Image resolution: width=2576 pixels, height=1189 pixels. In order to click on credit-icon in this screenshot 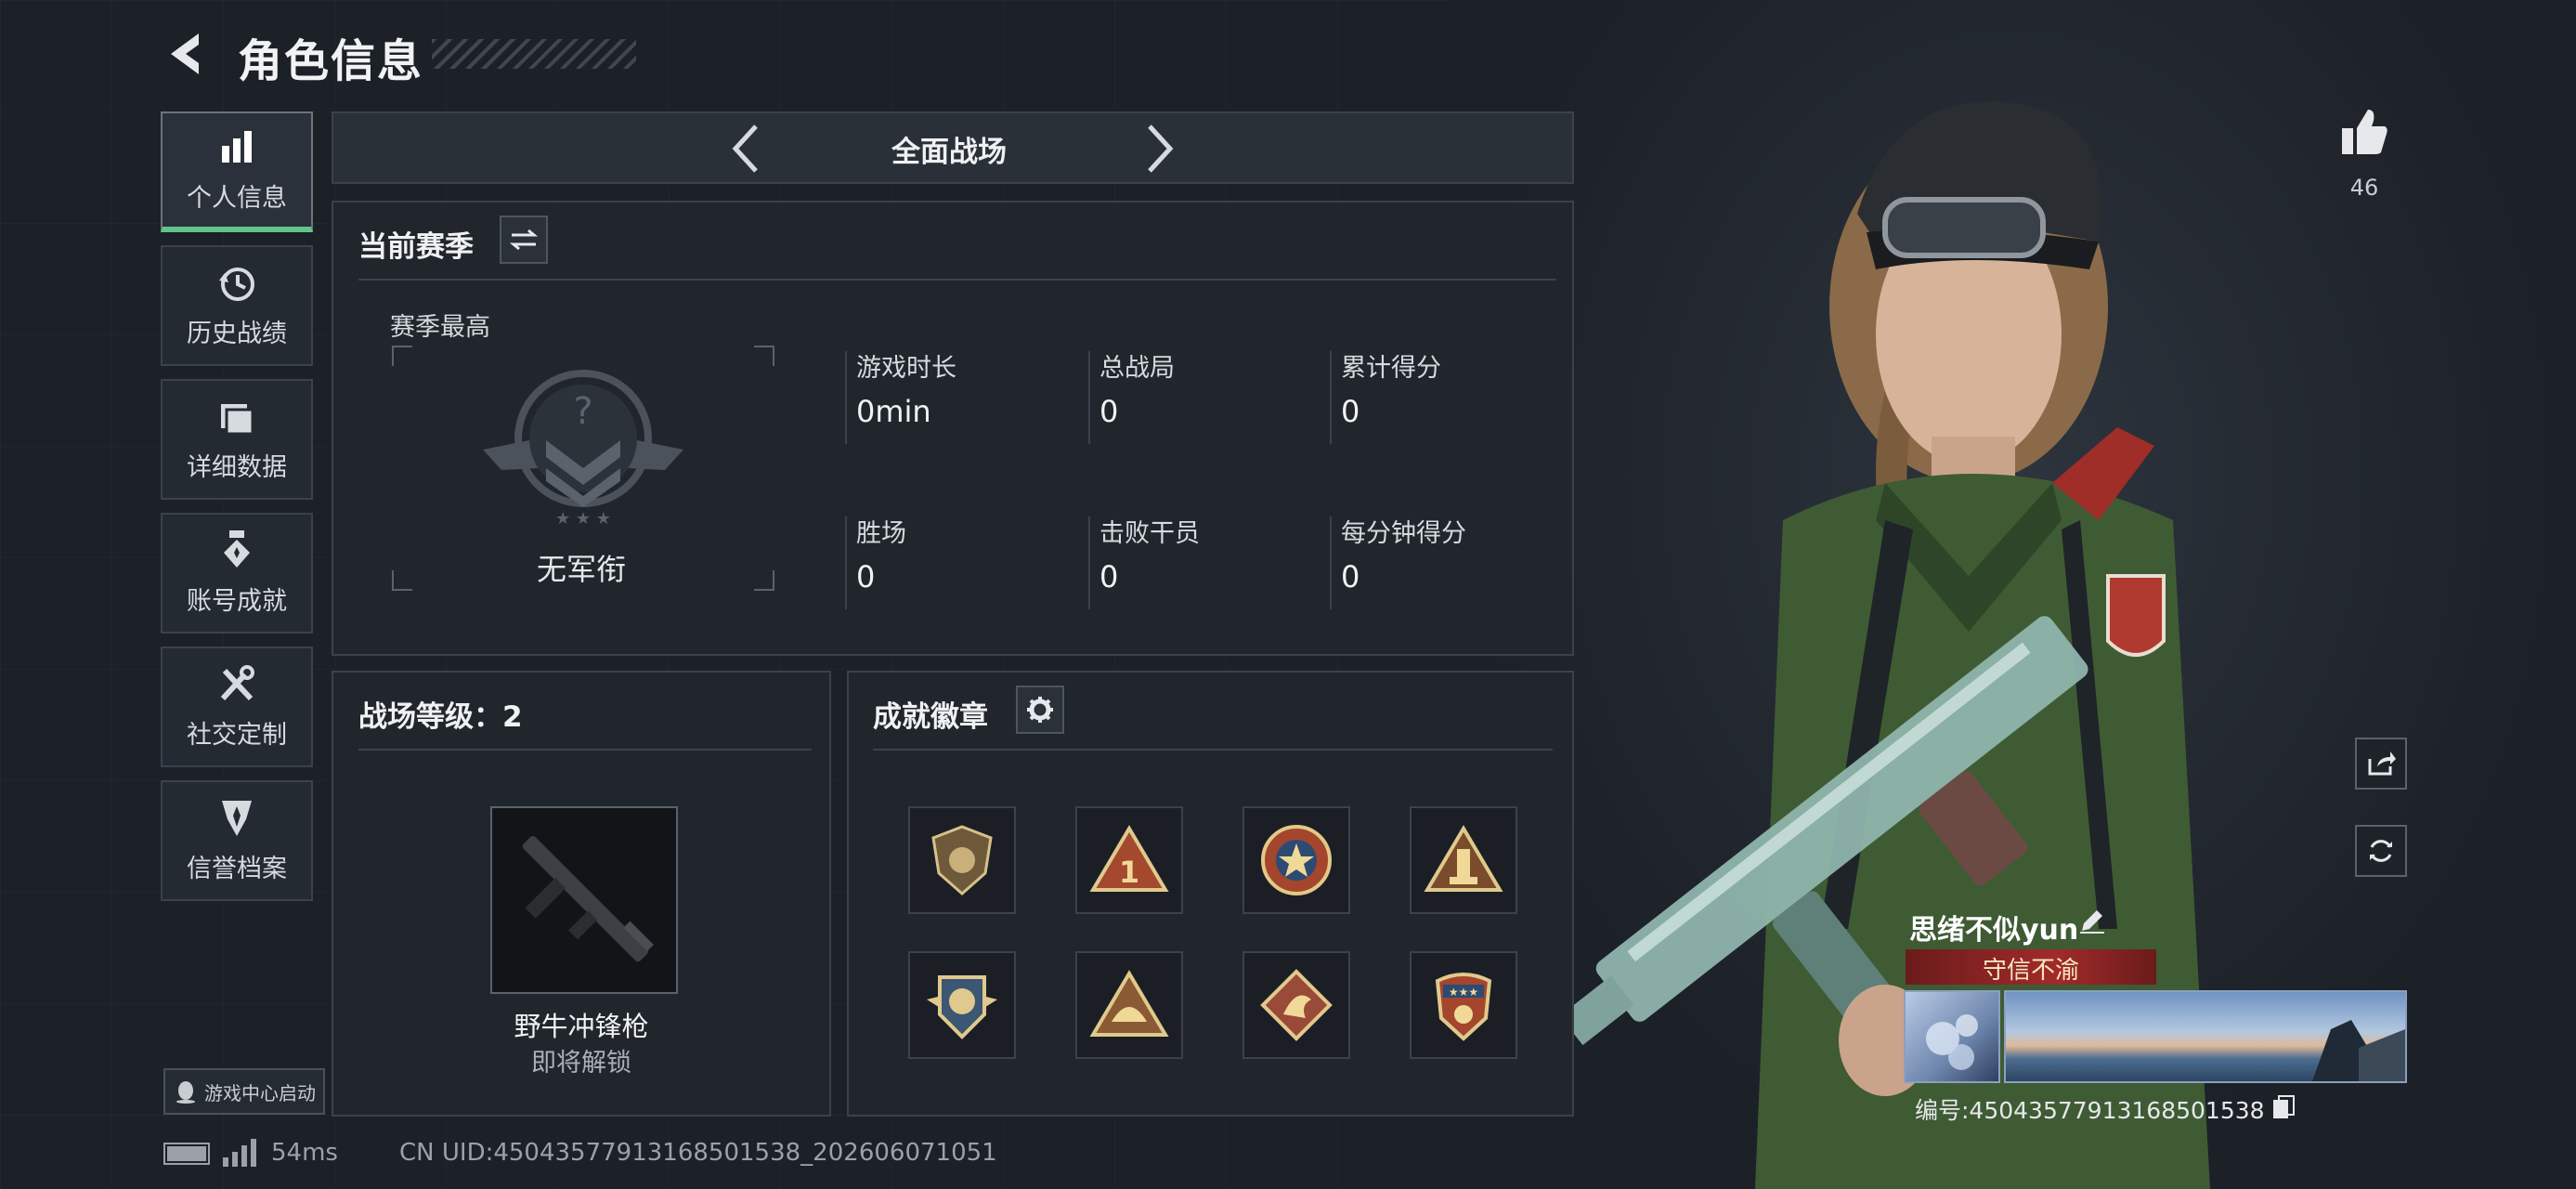, I will do `click(237, 819)`.